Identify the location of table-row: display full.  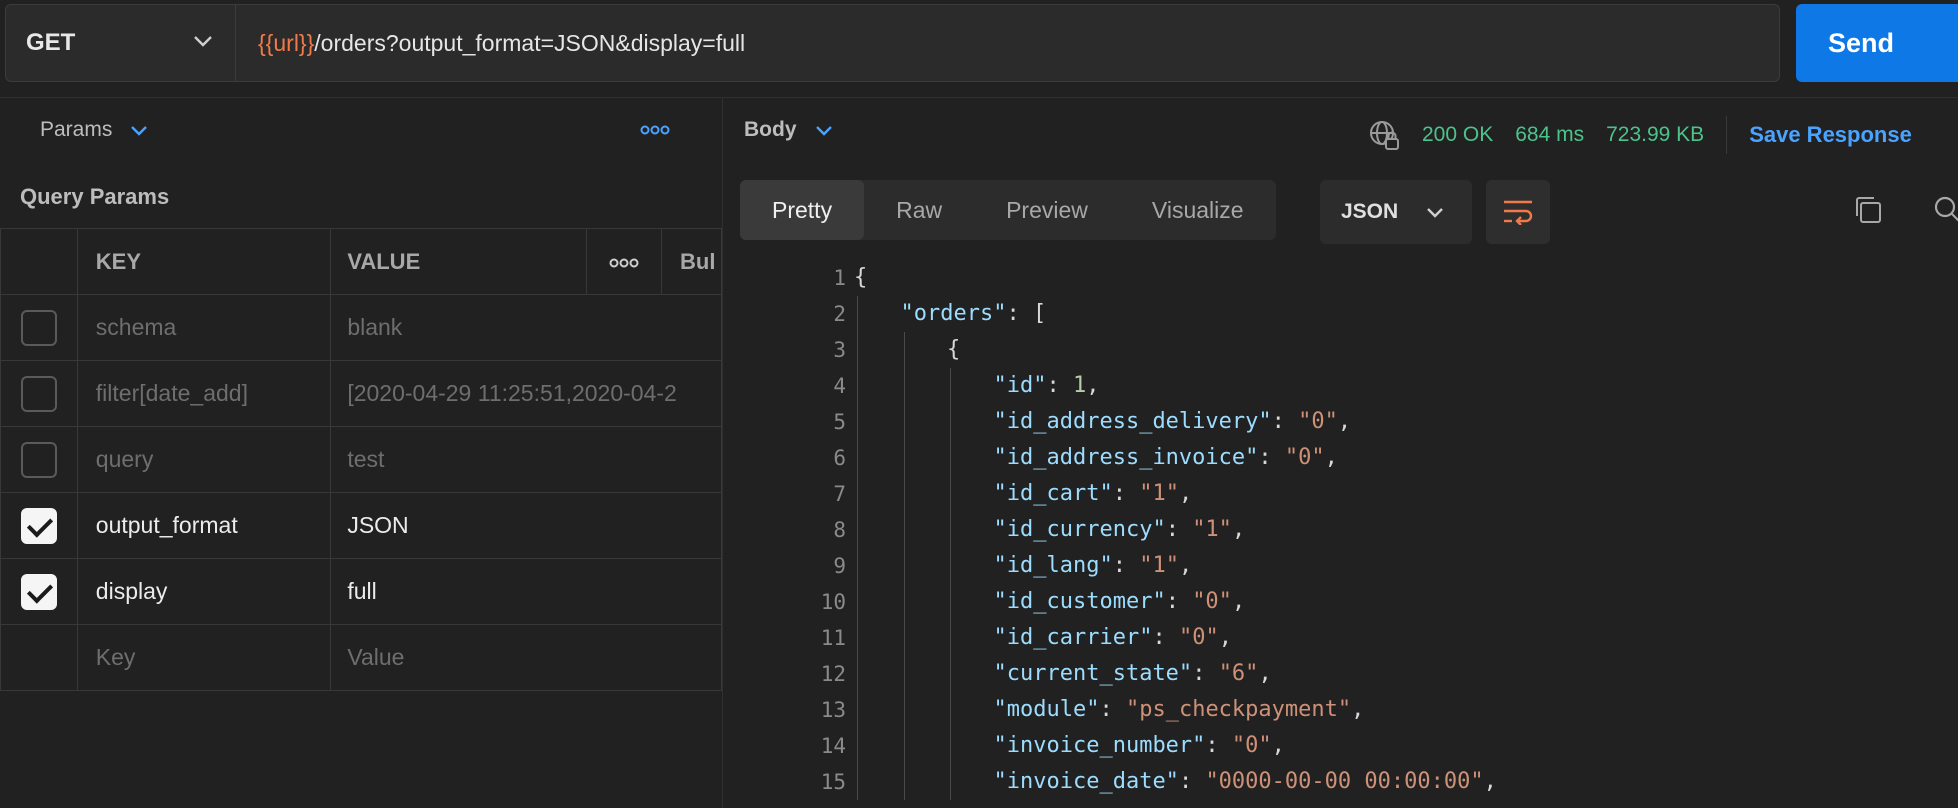
(361, 591).